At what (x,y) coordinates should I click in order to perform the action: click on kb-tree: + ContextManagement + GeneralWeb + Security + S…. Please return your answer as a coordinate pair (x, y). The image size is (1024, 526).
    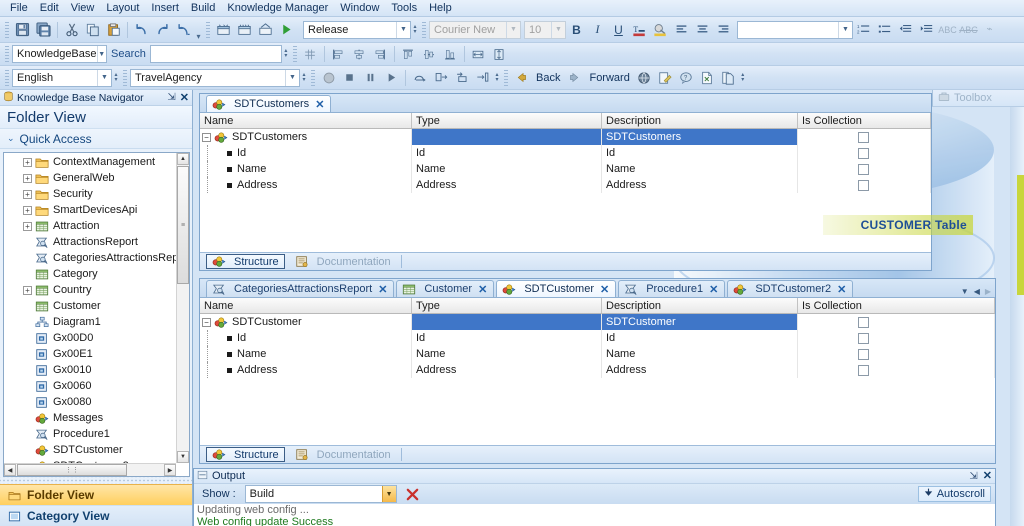
    Looking at the image, I should click on (90, 308).